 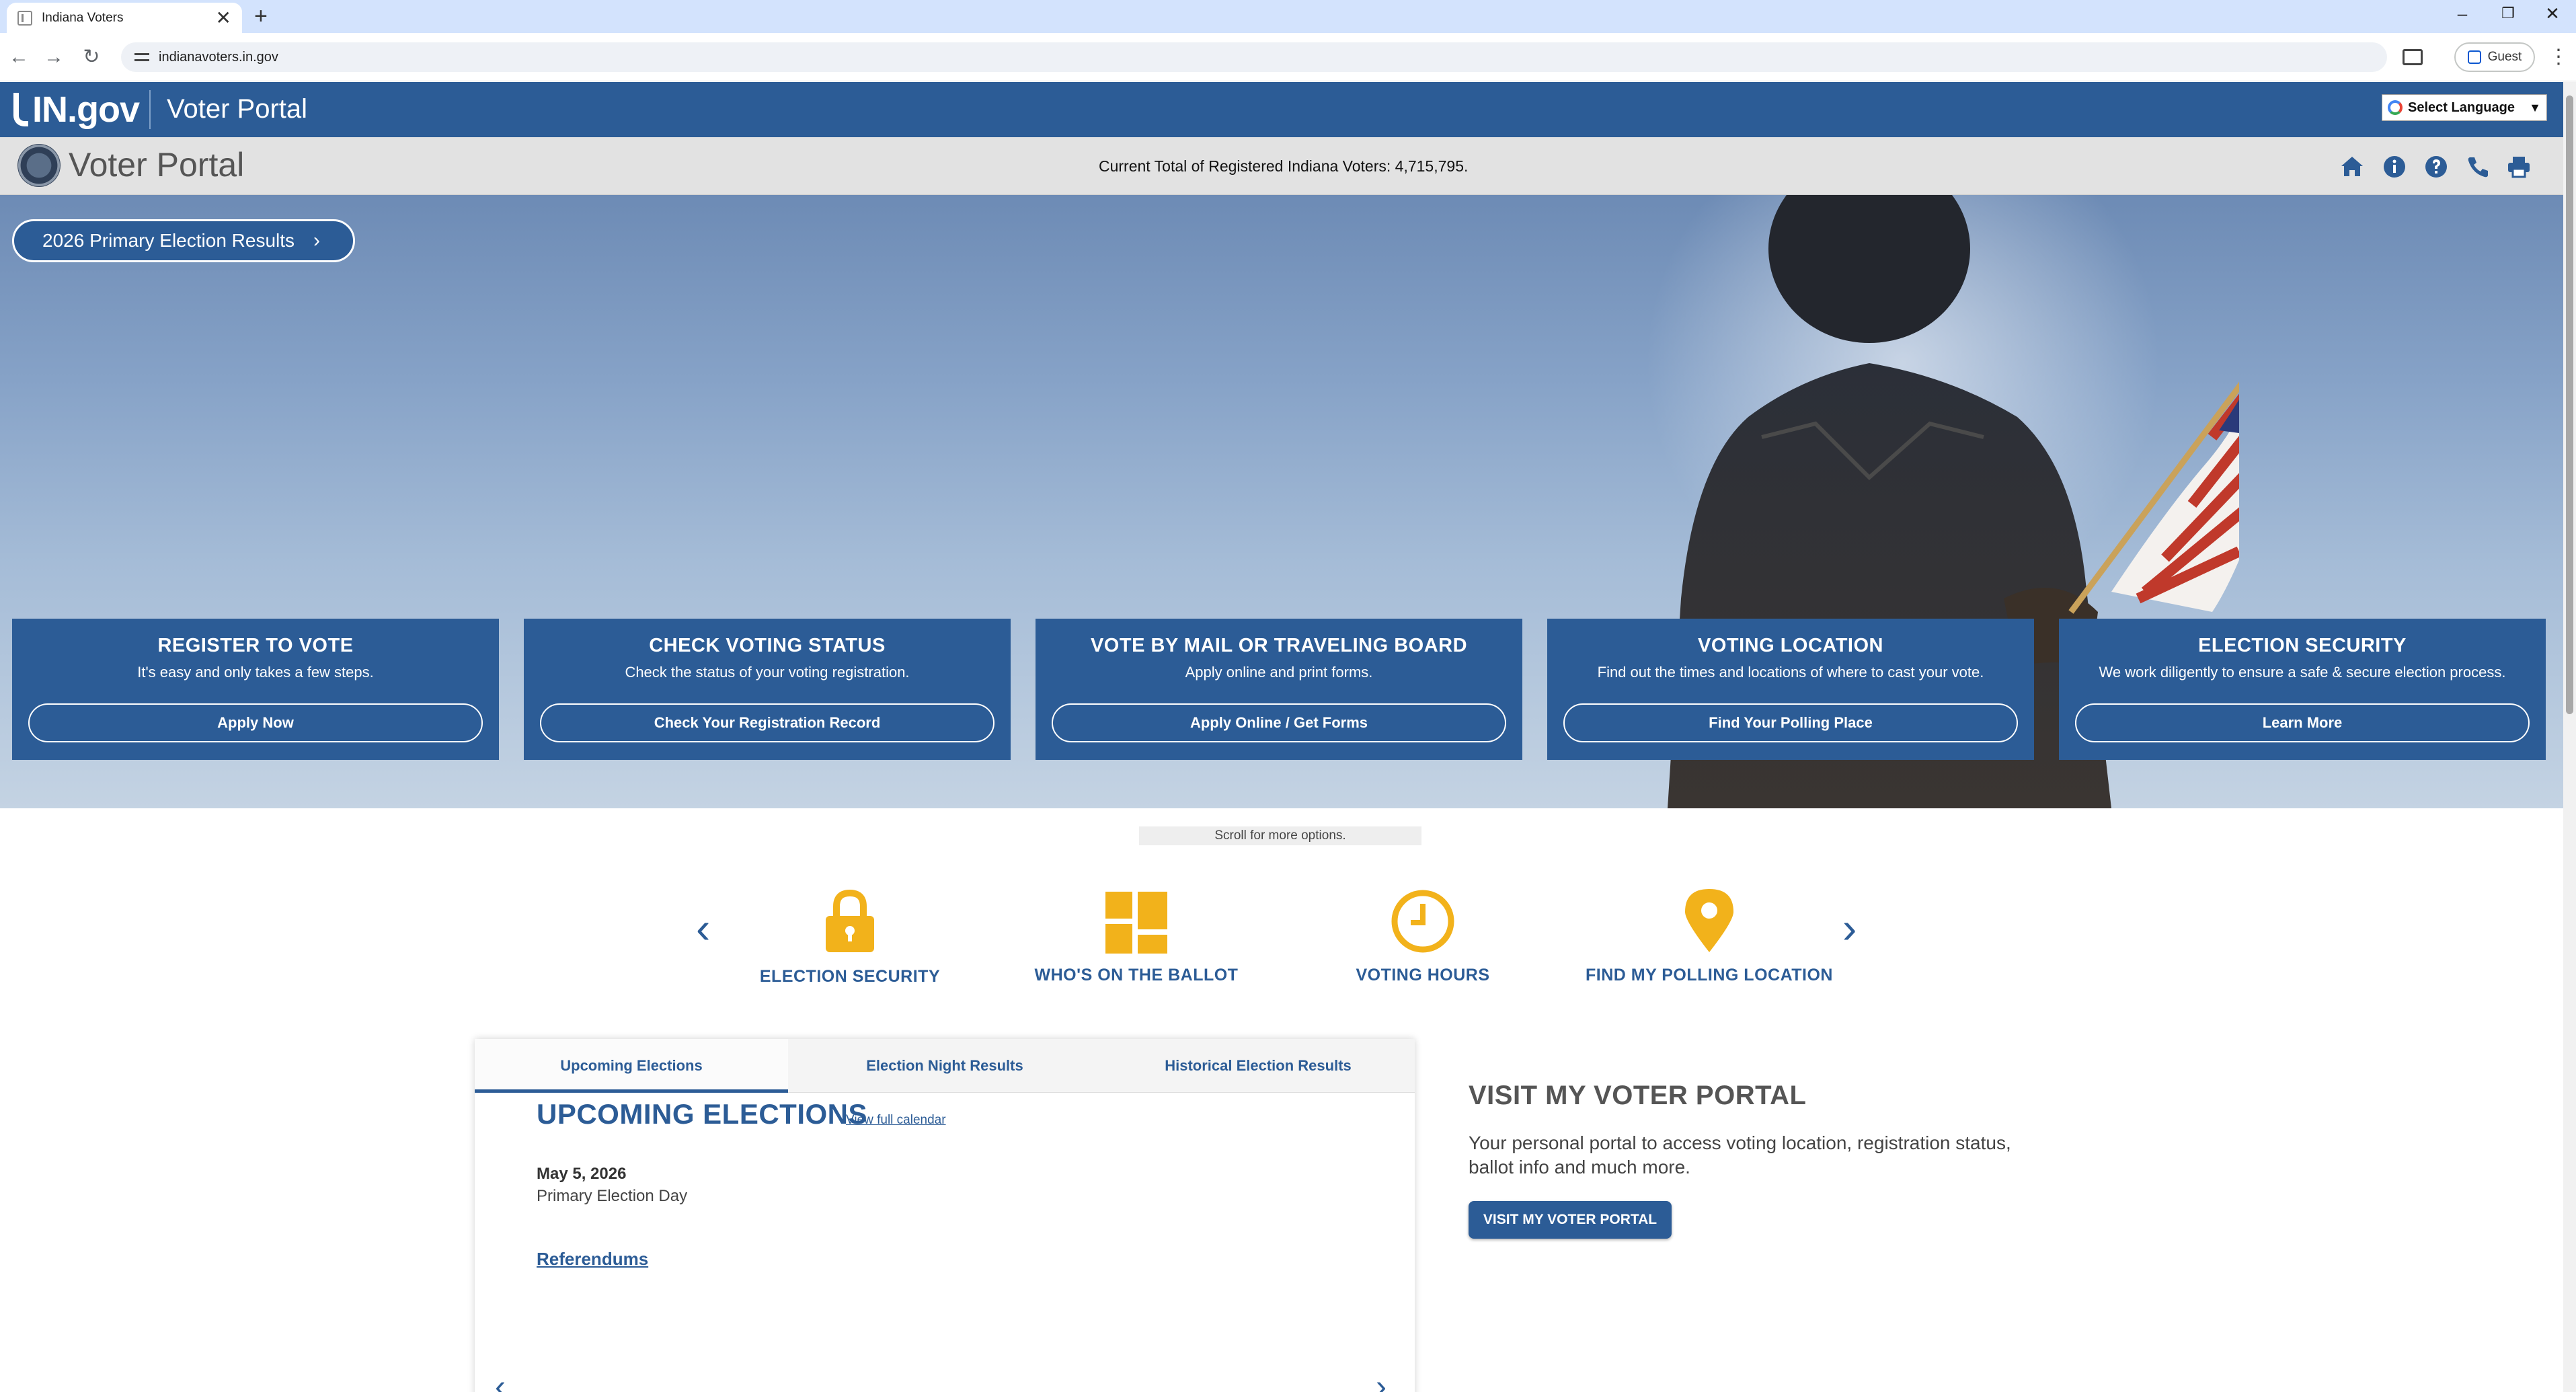 What do you see at coordinates (54, 57) in the screenshot?
I see `forward-button: →` at bounding box center [54, 57].